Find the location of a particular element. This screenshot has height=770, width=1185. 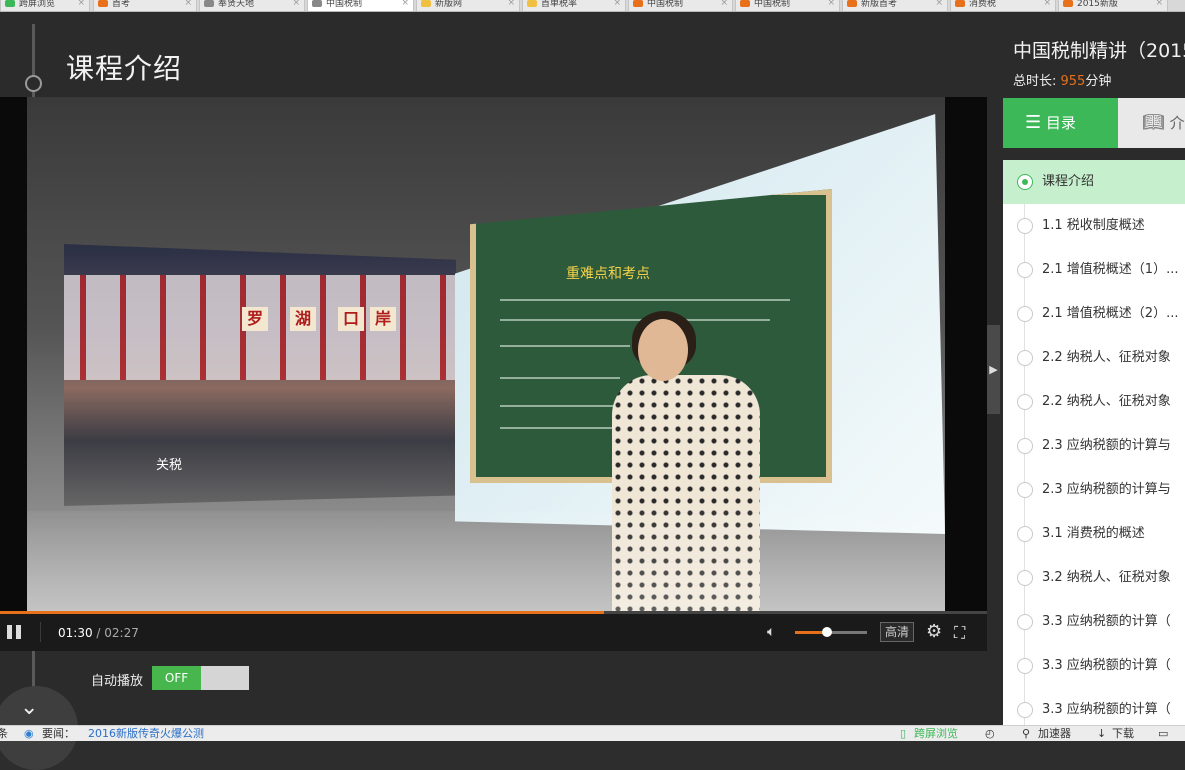

browser-tab: 2015新版 × is located at coordinates (1113, 5).